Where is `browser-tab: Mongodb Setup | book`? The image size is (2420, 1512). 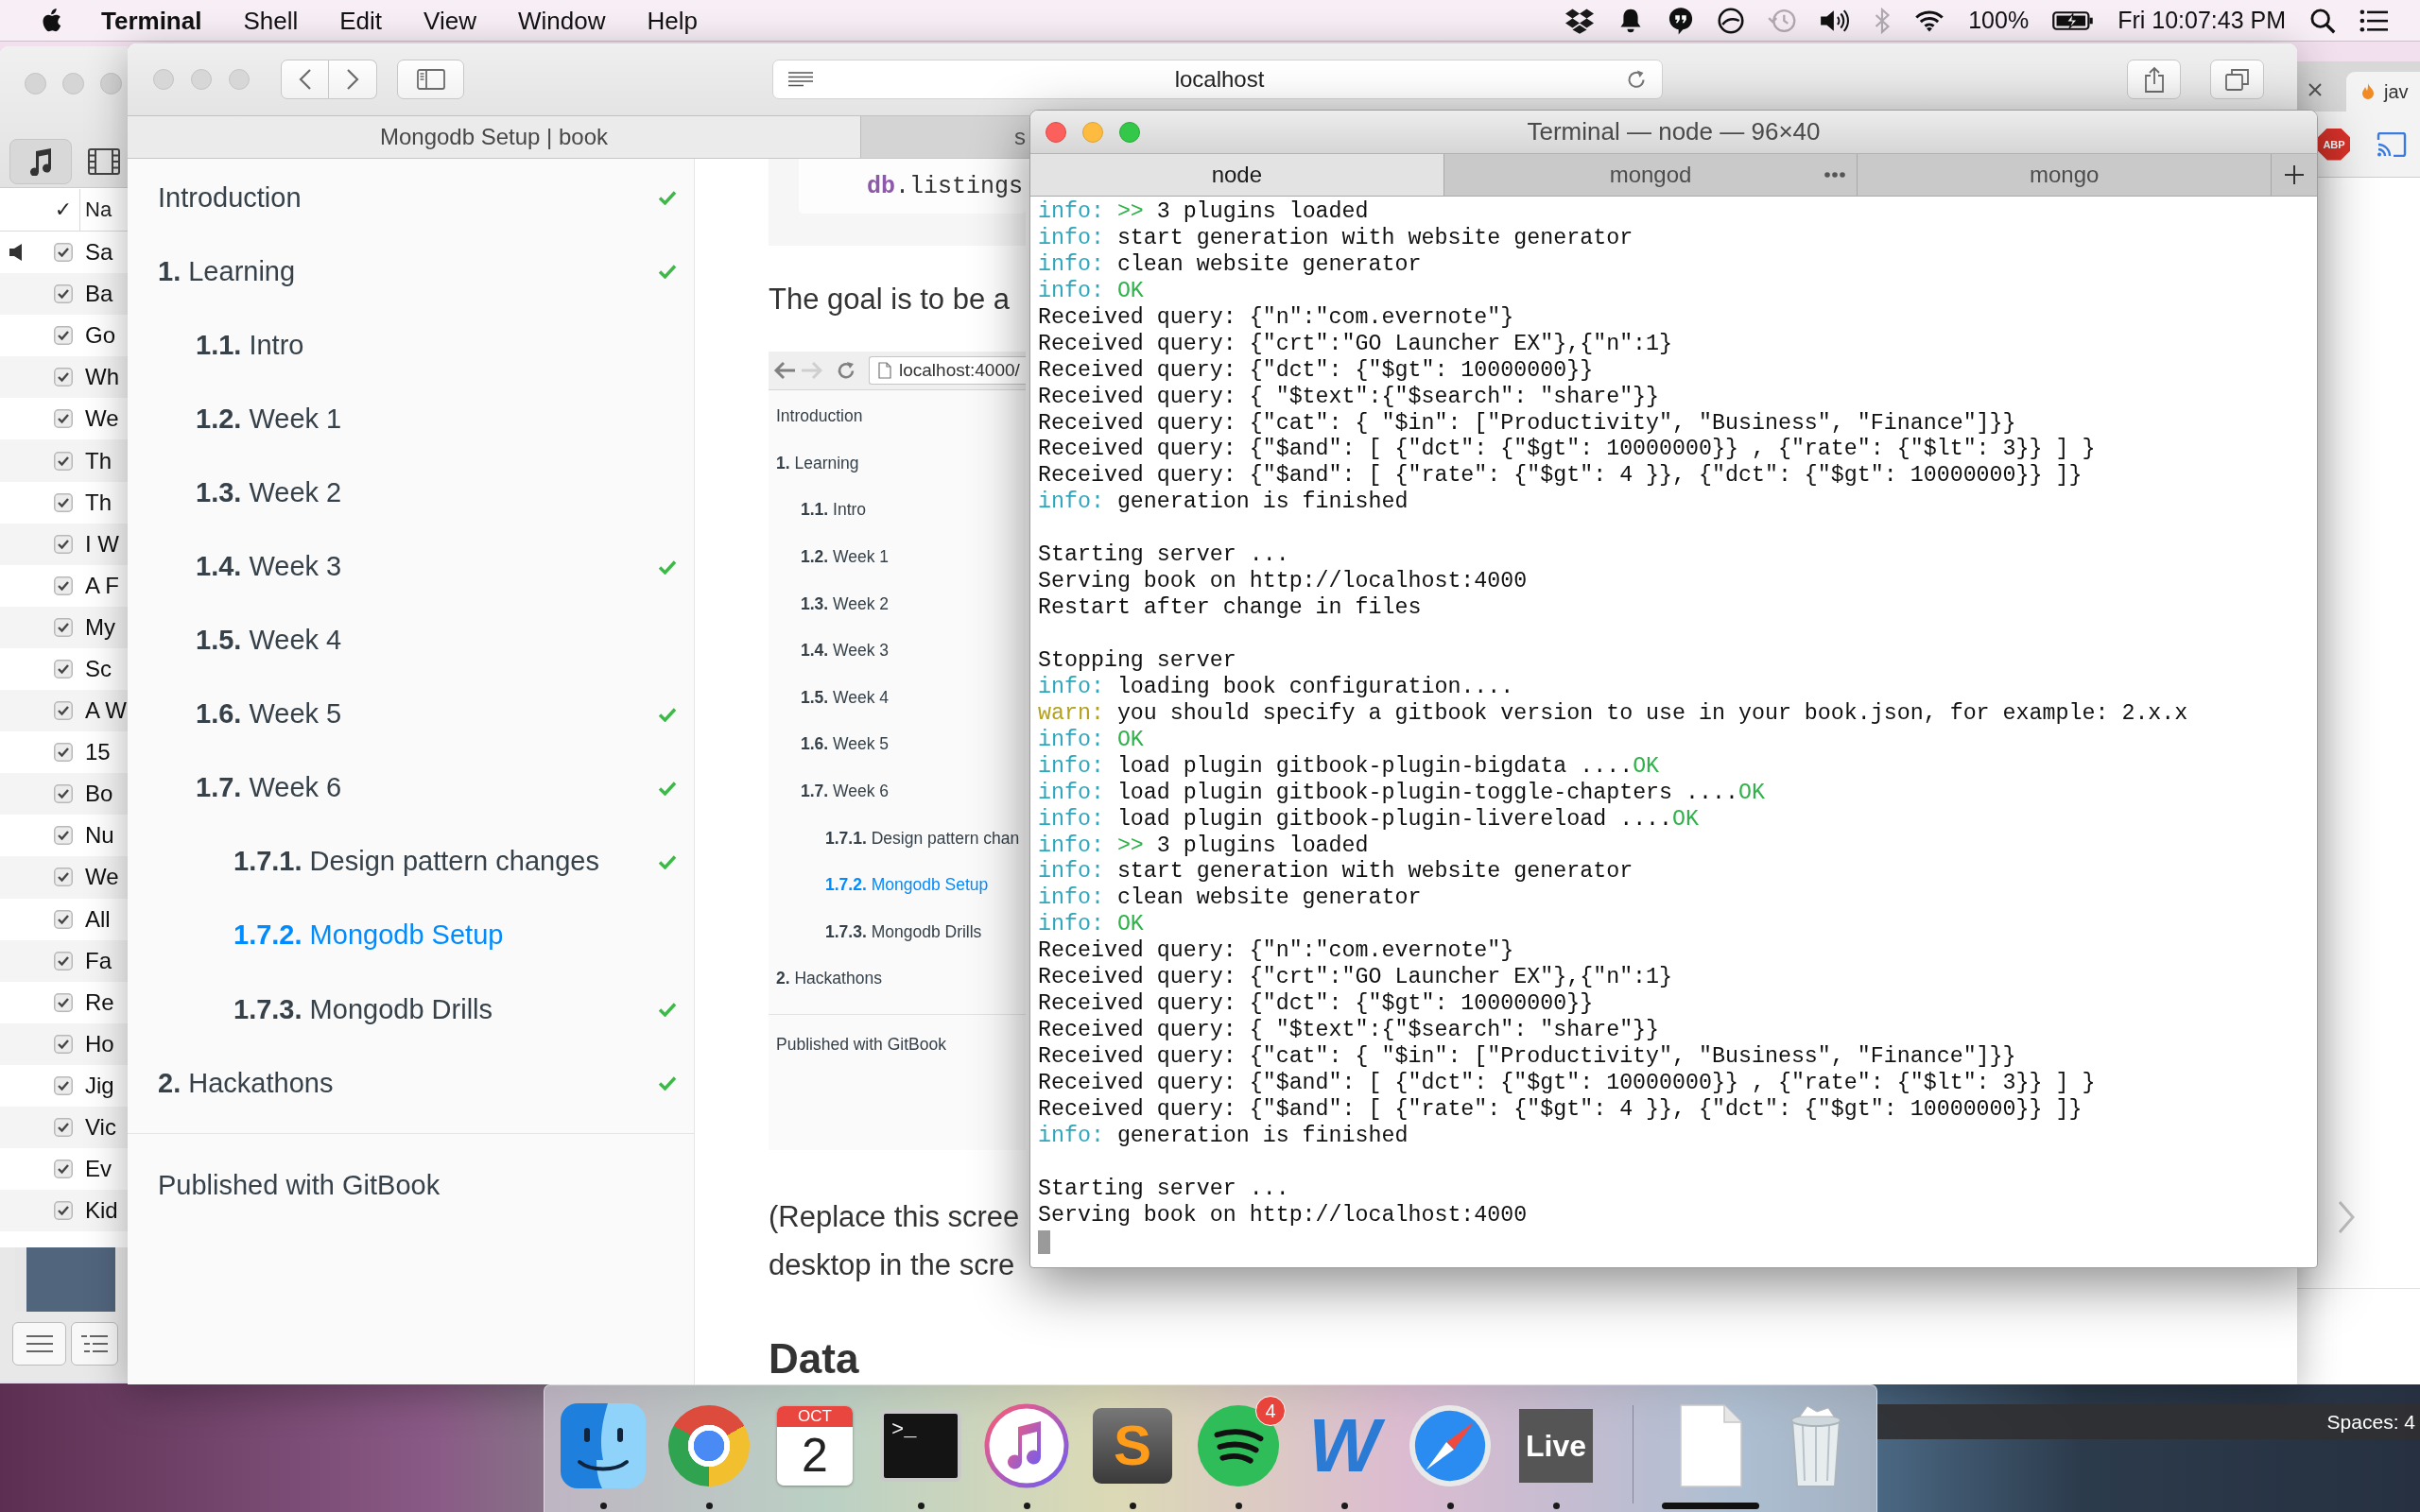
browser-tab: Mongodb Setup | book is located at coordinates (494, 137).